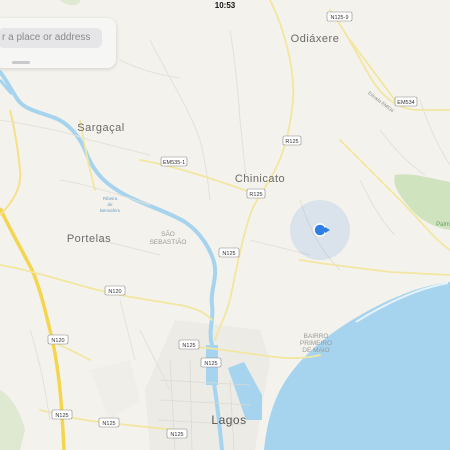 This screenshot has height=450, width=450. I want to click on shield-n125-f: N125, so click(62, 414).